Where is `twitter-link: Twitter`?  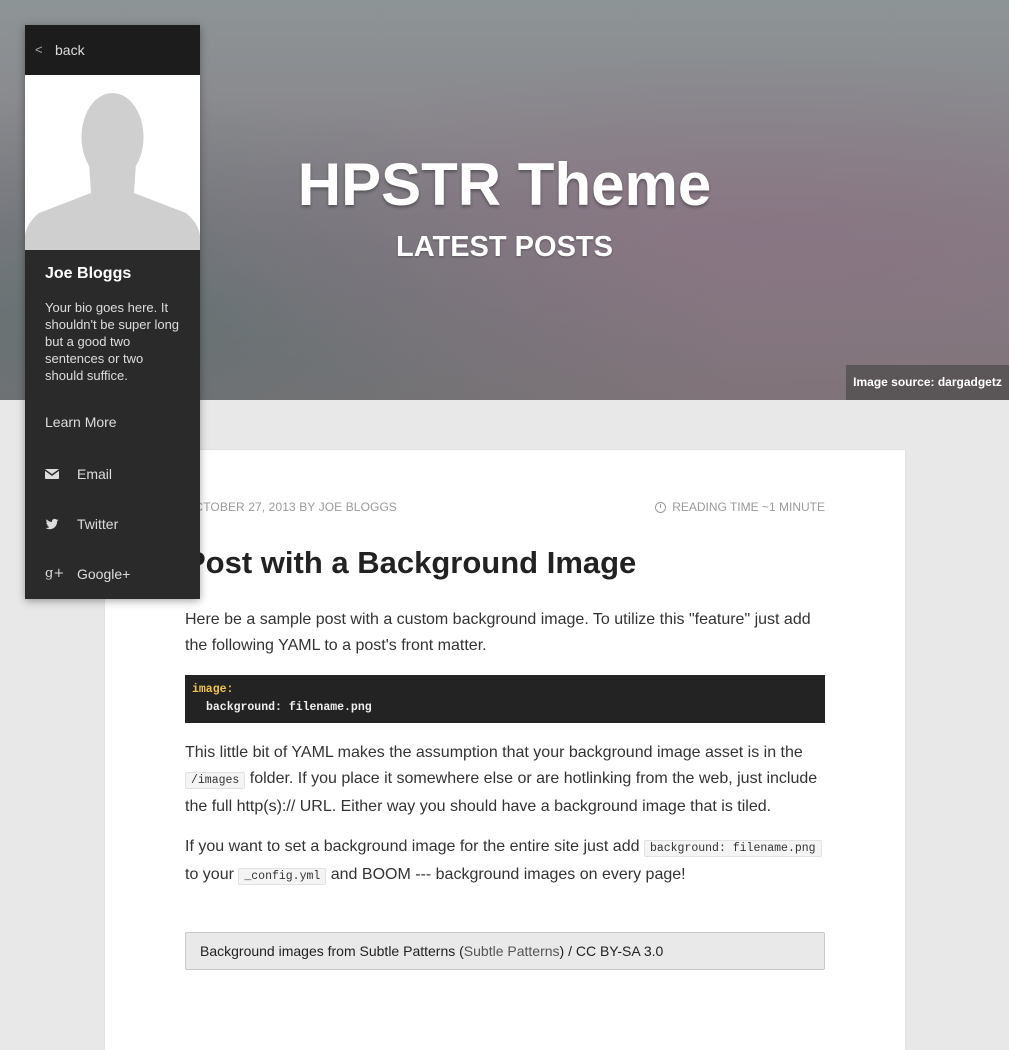
twitter-link: Twitter is located at coordinates (112, 524).